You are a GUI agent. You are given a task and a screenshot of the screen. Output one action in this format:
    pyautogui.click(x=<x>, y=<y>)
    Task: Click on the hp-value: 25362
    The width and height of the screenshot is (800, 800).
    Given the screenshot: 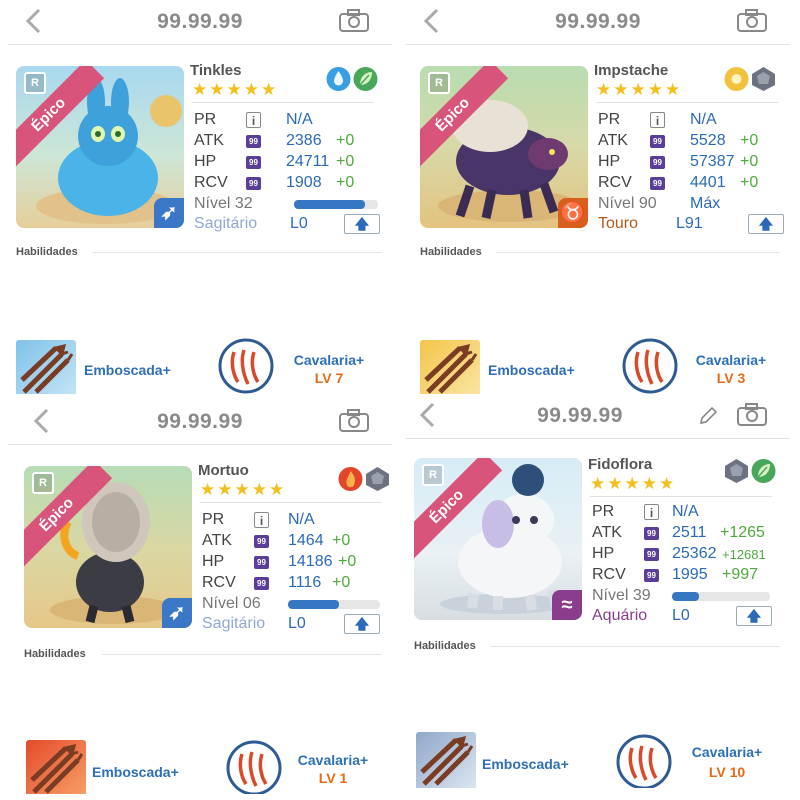 What is the action you would take?
    pyautogui.click(x=694, y=553)
    